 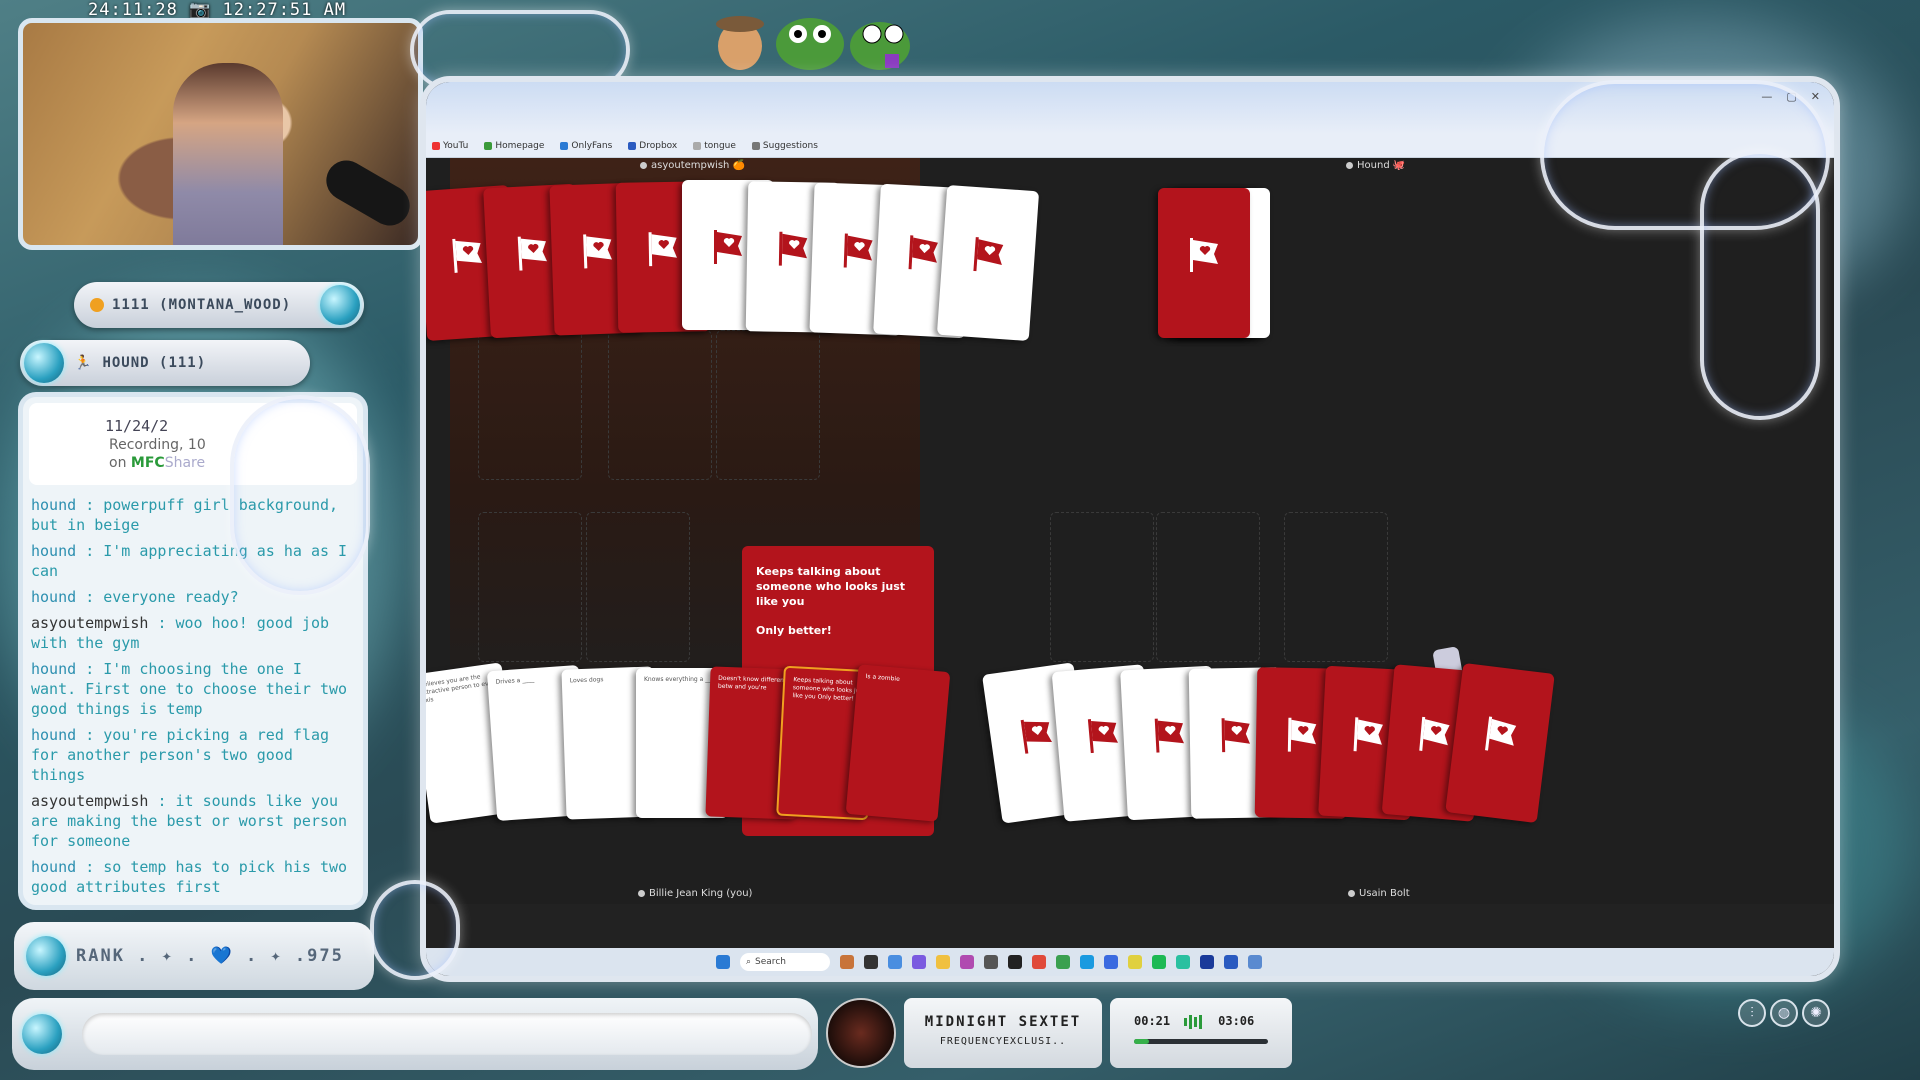 I want to click on bookmark-item: OnlyFans, so click(x=586, y=146).